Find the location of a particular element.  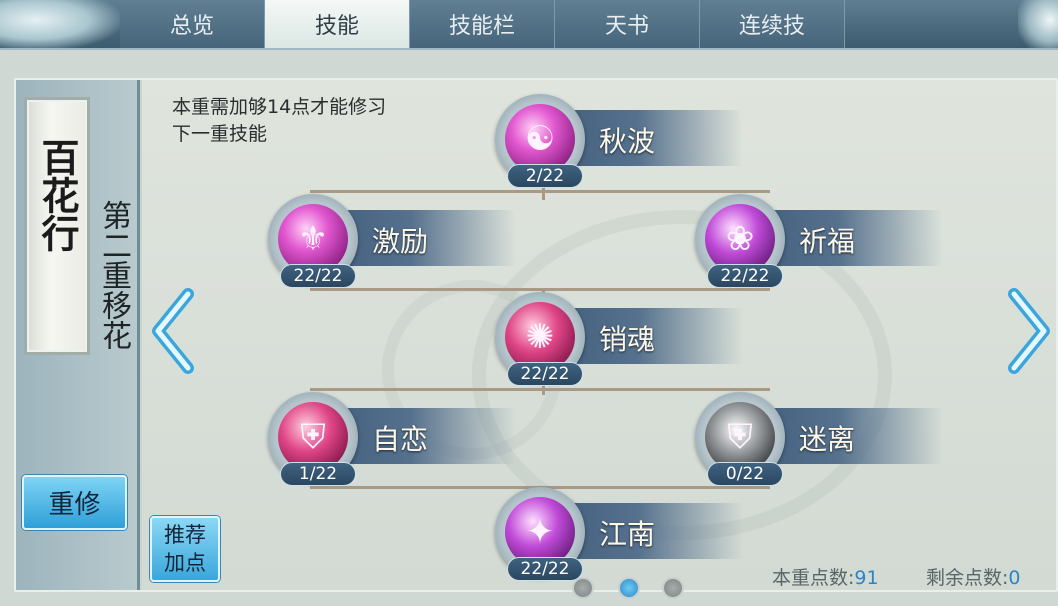

recommend-label-line2: 加点 is located at coordinates (185, 563).